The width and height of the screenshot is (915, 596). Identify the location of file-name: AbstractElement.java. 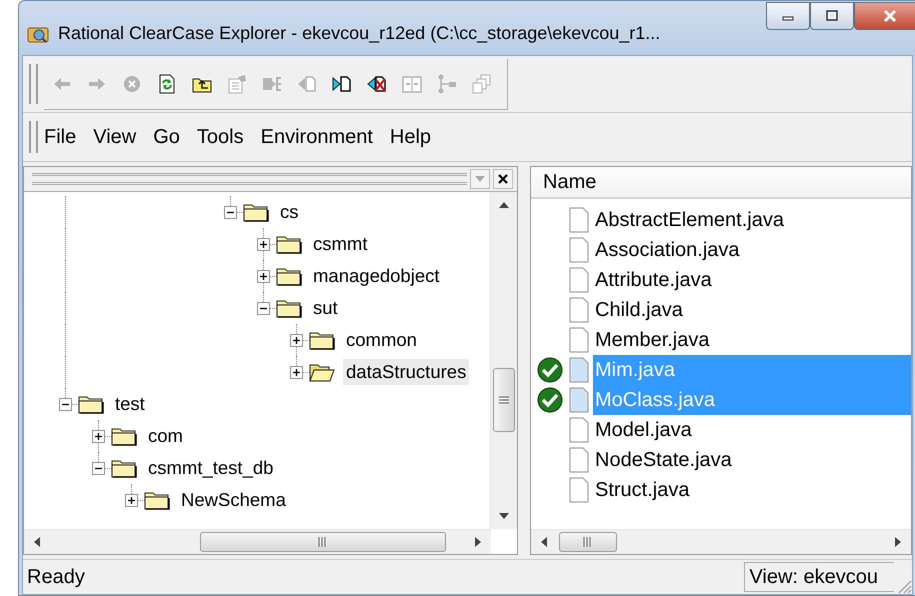
(752, 220).